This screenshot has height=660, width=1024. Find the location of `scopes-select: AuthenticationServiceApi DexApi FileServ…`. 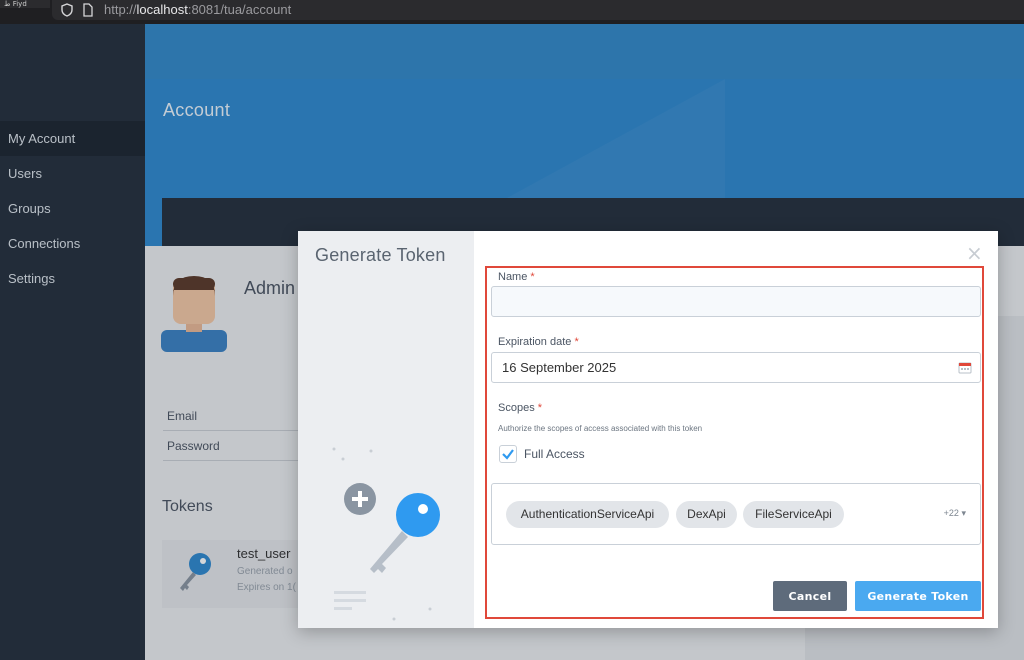

scopes-select: AuthenticationServiceApi DexApi FileServ… is located at coordinates (736, 514).